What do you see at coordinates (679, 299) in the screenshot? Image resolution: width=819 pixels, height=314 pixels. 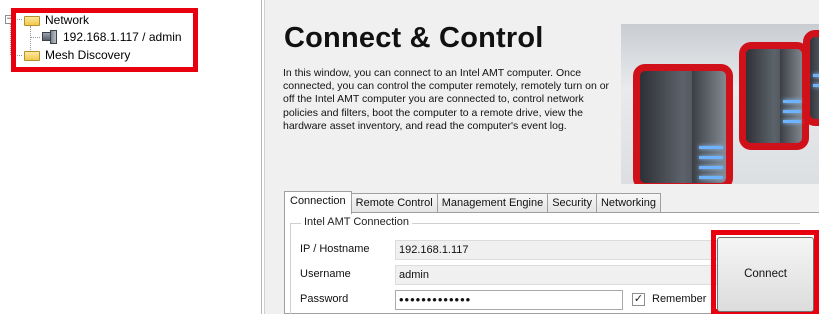 I see `remember-label: Remember` at bounding box center [679, 299].